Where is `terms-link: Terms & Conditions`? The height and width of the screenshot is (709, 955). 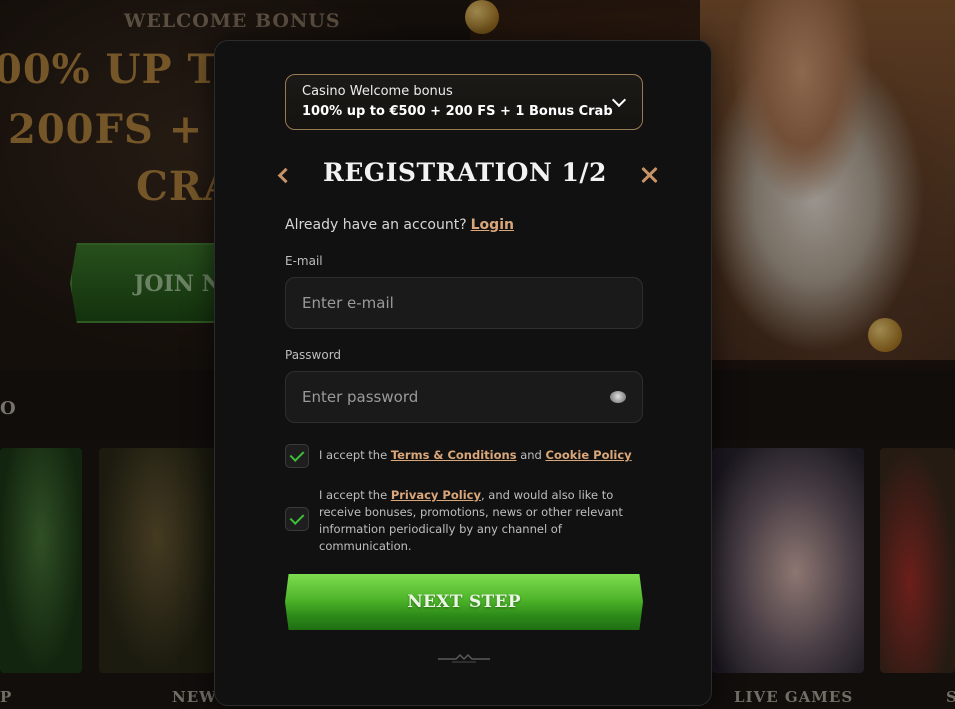 terms-link: Terms & Conditions is located at coordinates (454, 455).